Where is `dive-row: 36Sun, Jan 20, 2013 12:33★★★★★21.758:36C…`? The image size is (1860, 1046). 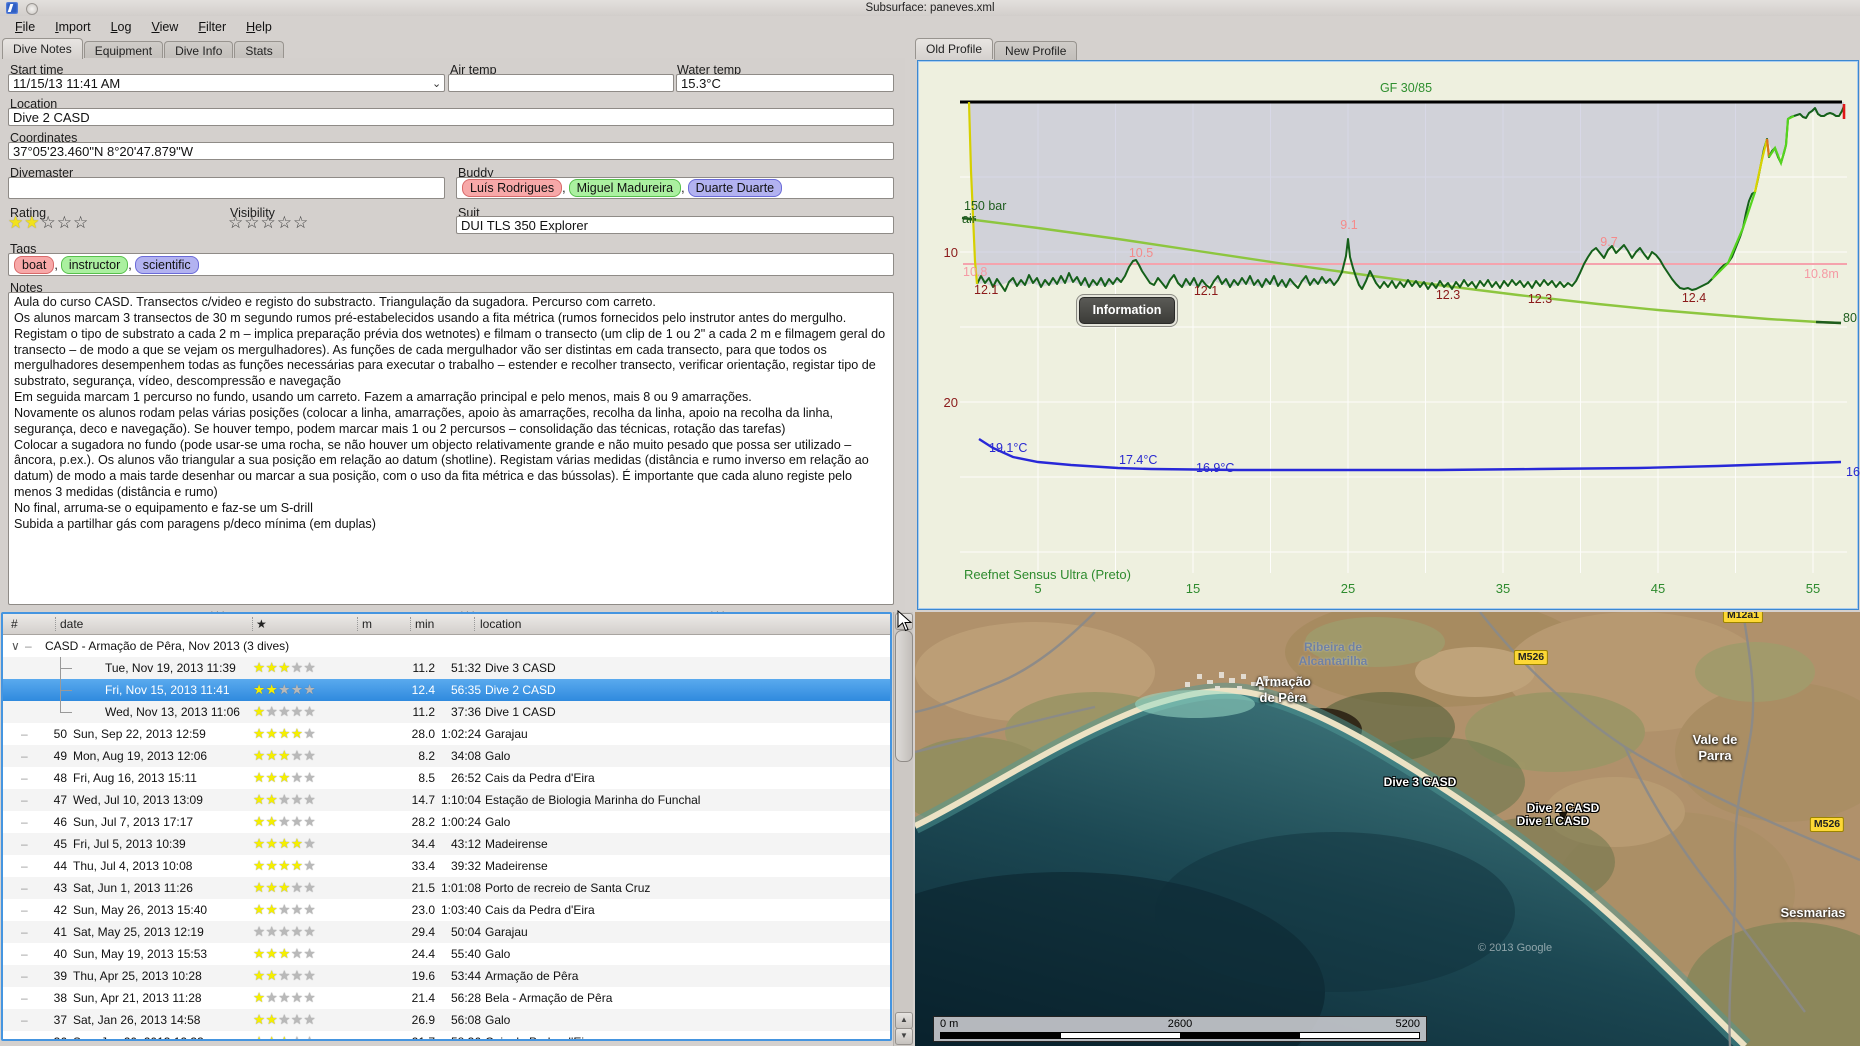 dive-row: 36Sun, Jan 20, 2013 12:33★★★★★21.758:36C… is located at coordinates (446, 1035).